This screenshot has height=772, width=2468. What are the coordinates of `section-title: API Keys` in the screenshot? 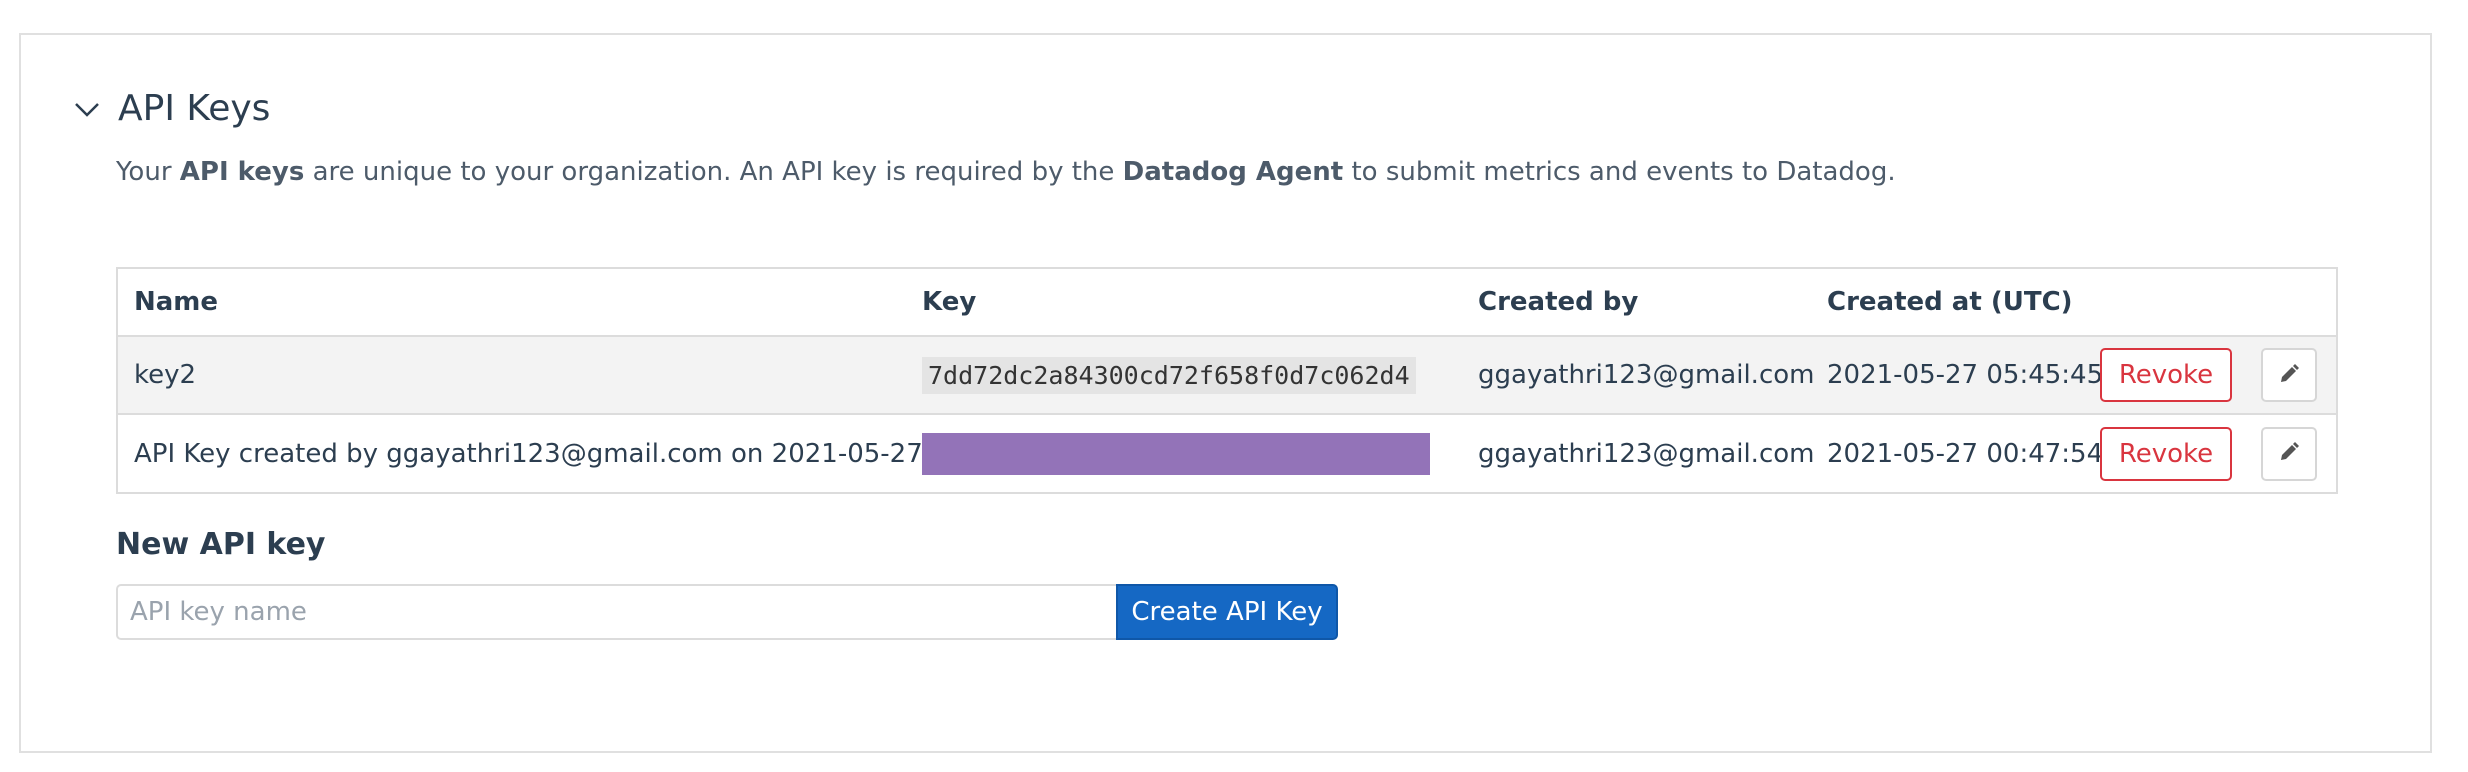 It's located at (194, 108).